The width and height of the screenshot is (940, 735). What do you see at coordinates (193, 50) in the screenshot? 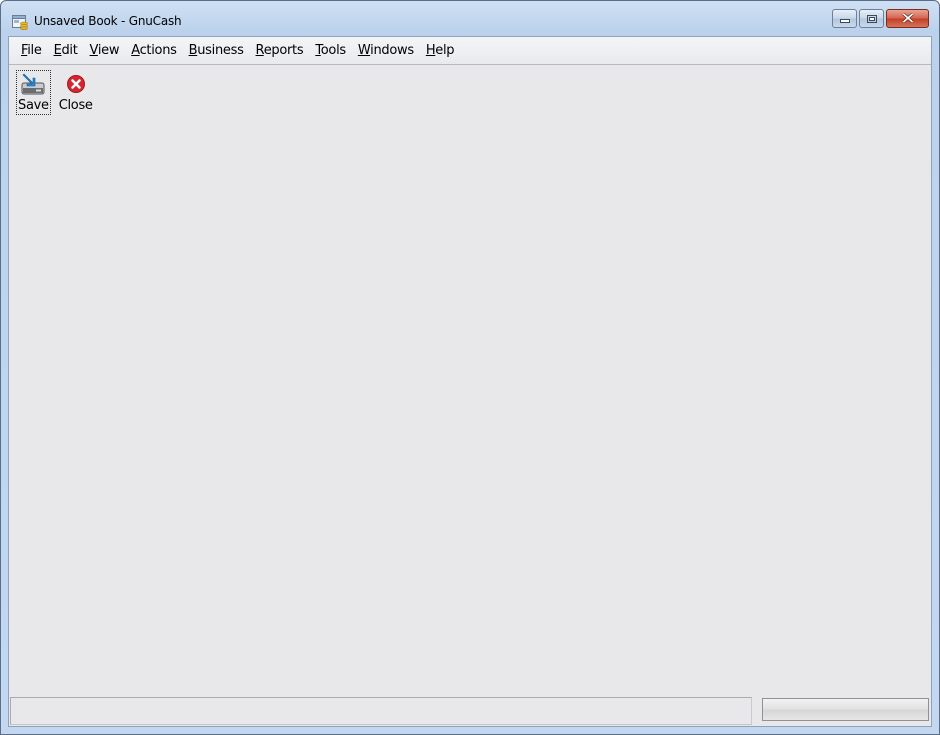
I see `menu-accelerator: B` at bounding box center [193, 50].